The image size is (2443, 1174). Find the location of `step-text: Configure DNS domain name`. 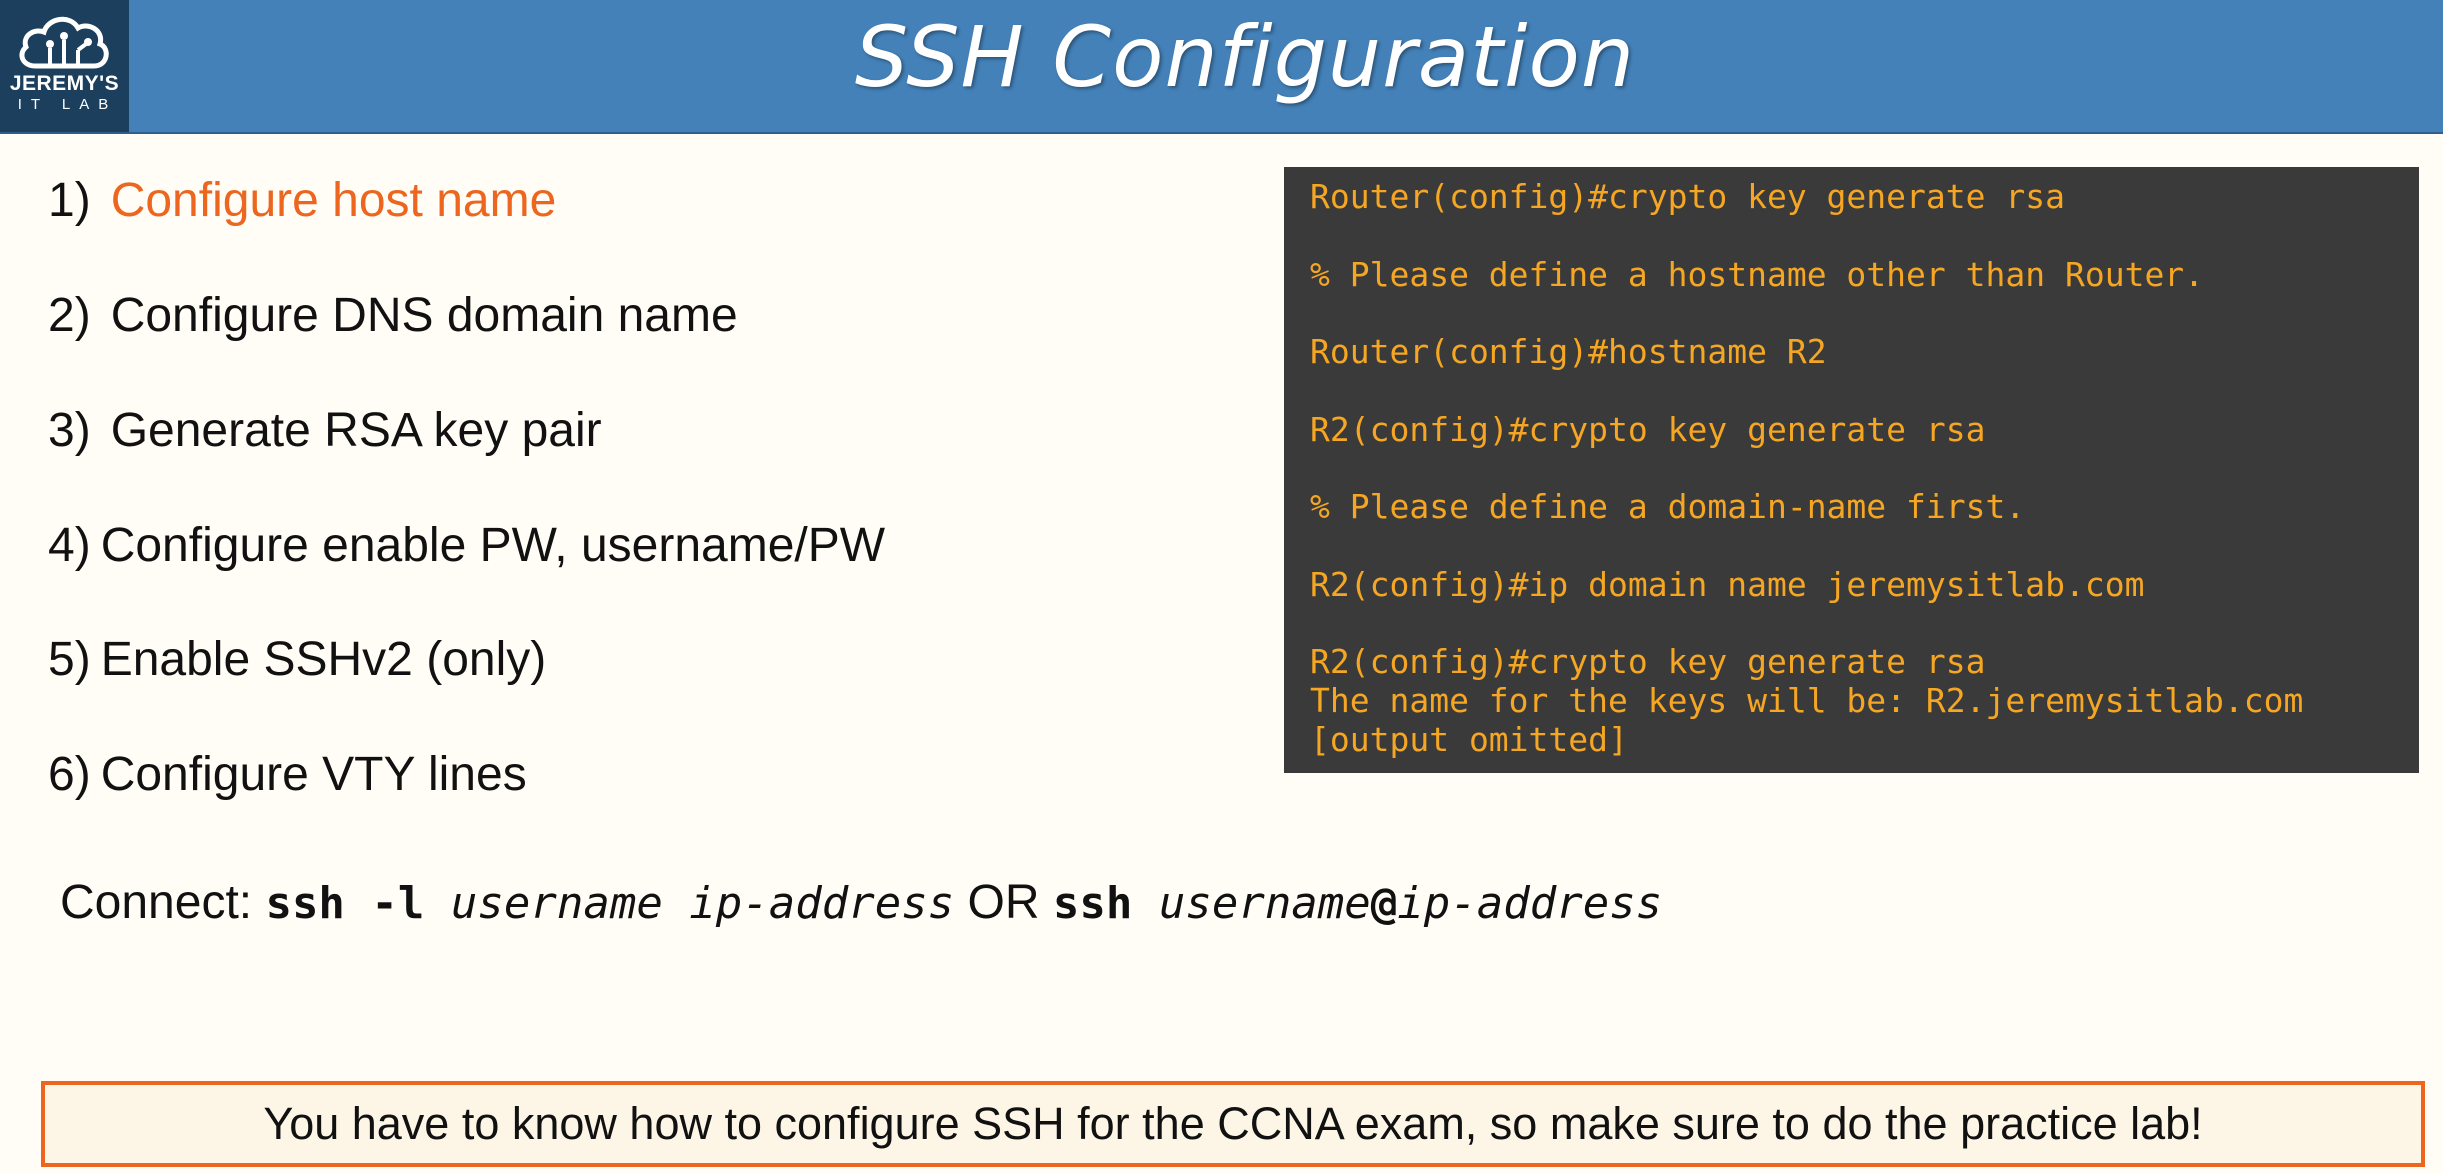

step-text: Configure DNS domain name is located at coordinates (424, 315).